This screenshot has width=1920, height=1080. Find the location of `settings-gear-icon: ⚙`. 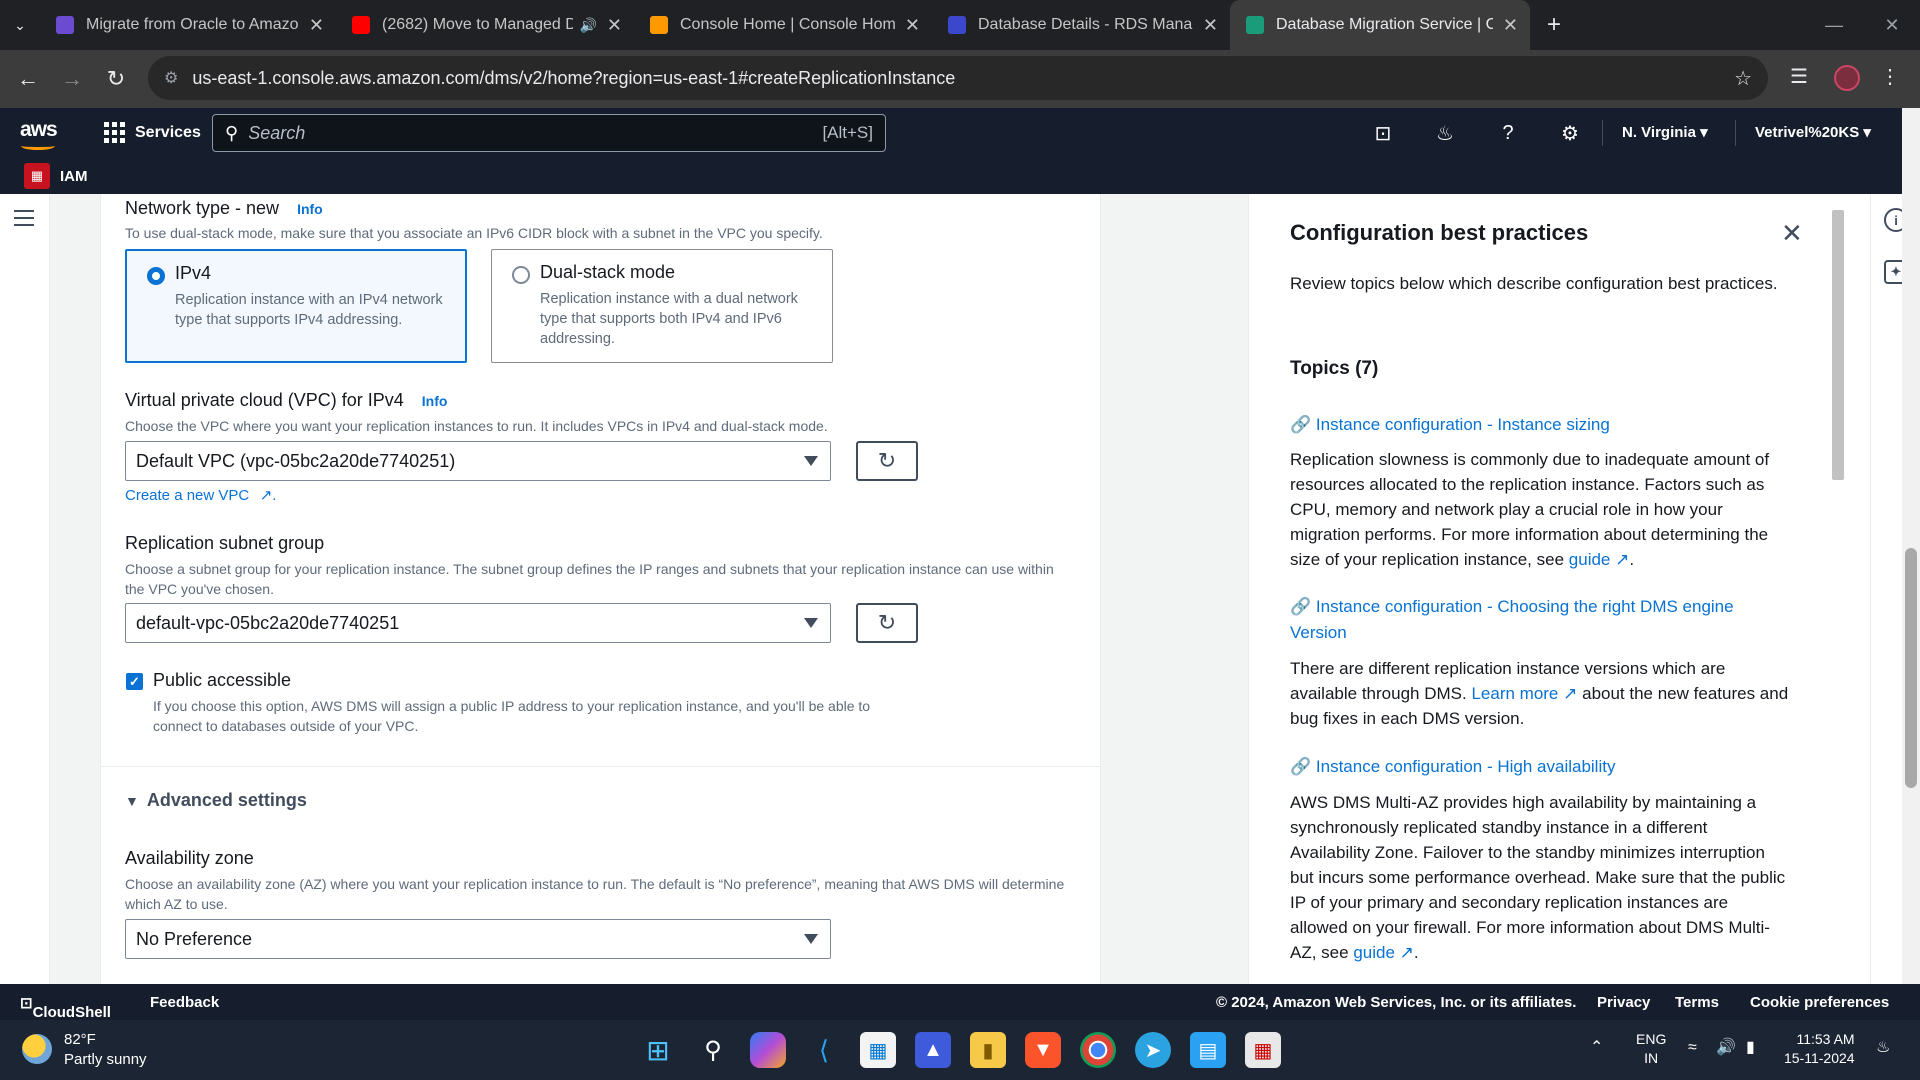

settings-gear-icon: ⚙ is located at coordinates (1570, 133).